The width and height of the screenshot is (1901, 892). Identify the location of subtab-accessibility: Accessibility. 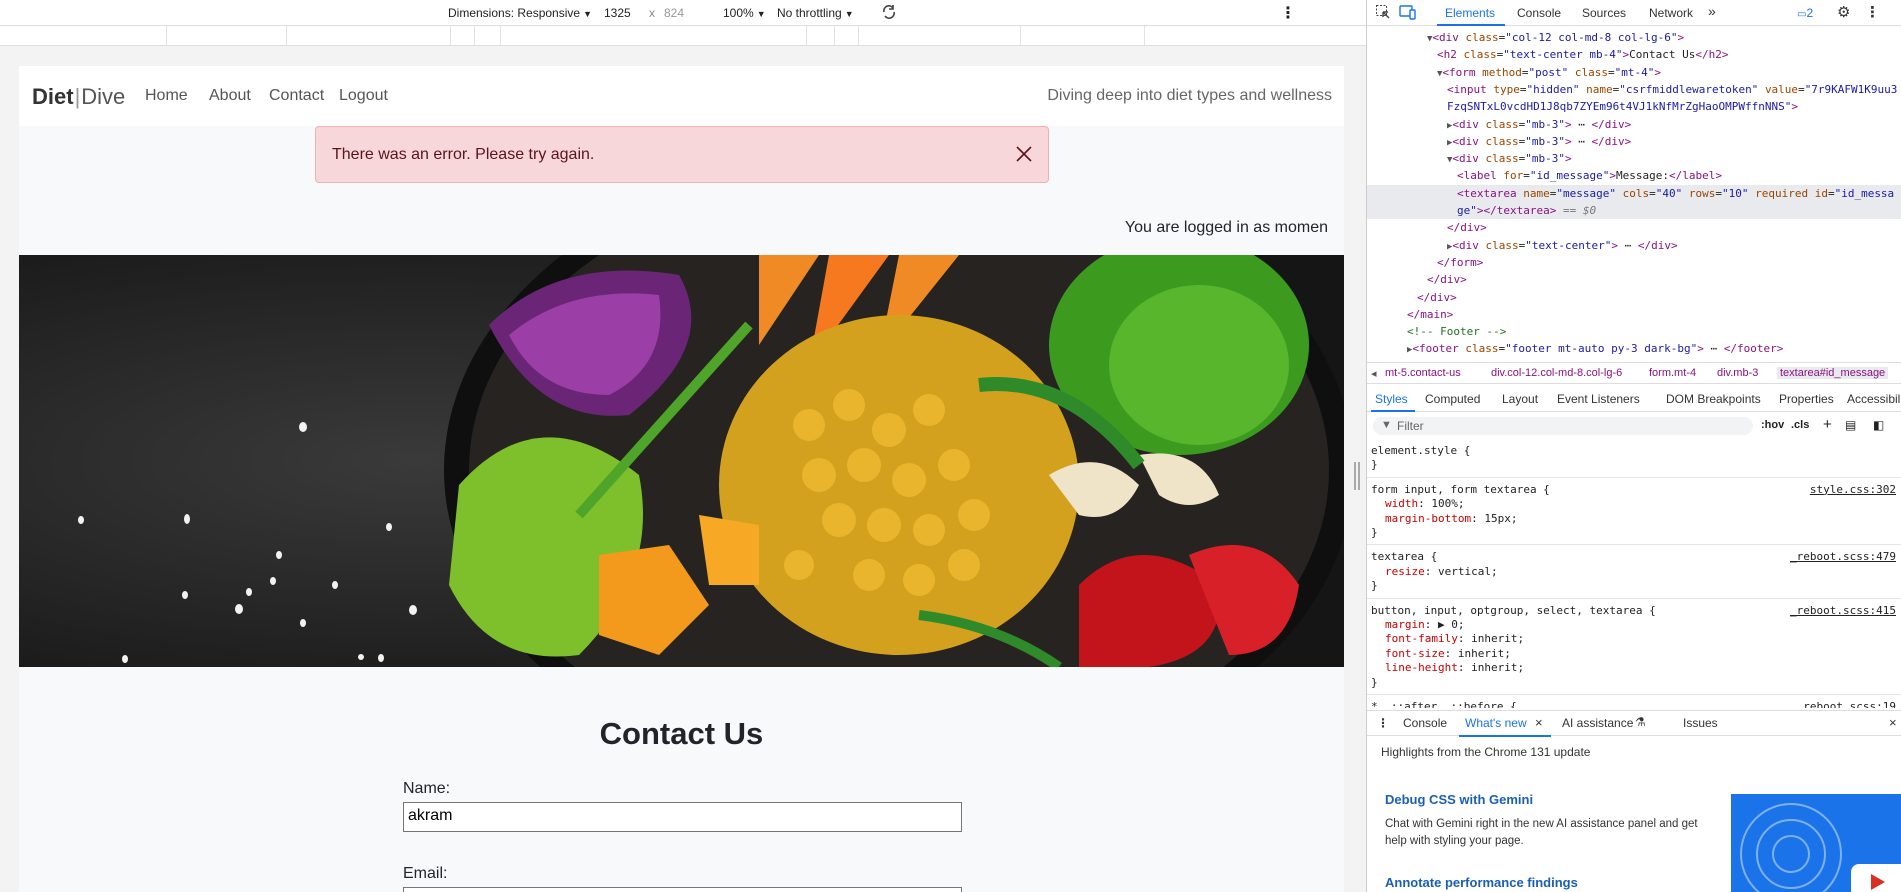
(1874, 399).